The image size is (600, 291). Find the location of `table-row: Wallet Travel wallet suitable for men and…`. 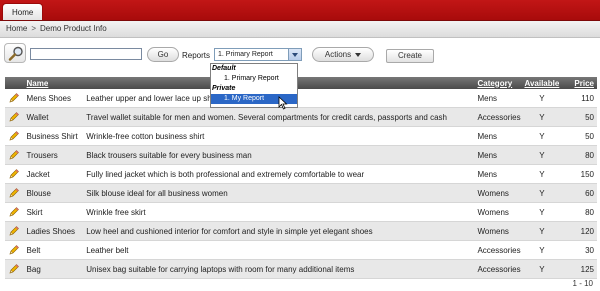

table-row: Wallet Travel wallet suitable for men and… is located at coordinates (301, 117).